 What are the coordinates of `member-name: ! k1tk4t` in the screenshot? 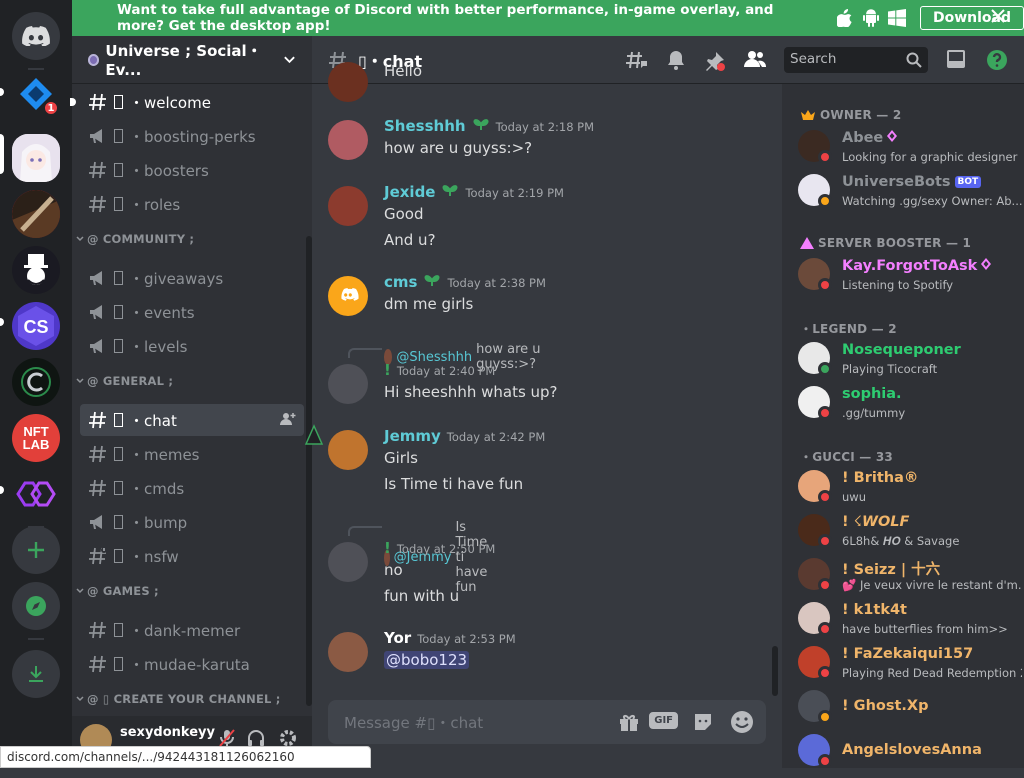 It's located at (874, 610).